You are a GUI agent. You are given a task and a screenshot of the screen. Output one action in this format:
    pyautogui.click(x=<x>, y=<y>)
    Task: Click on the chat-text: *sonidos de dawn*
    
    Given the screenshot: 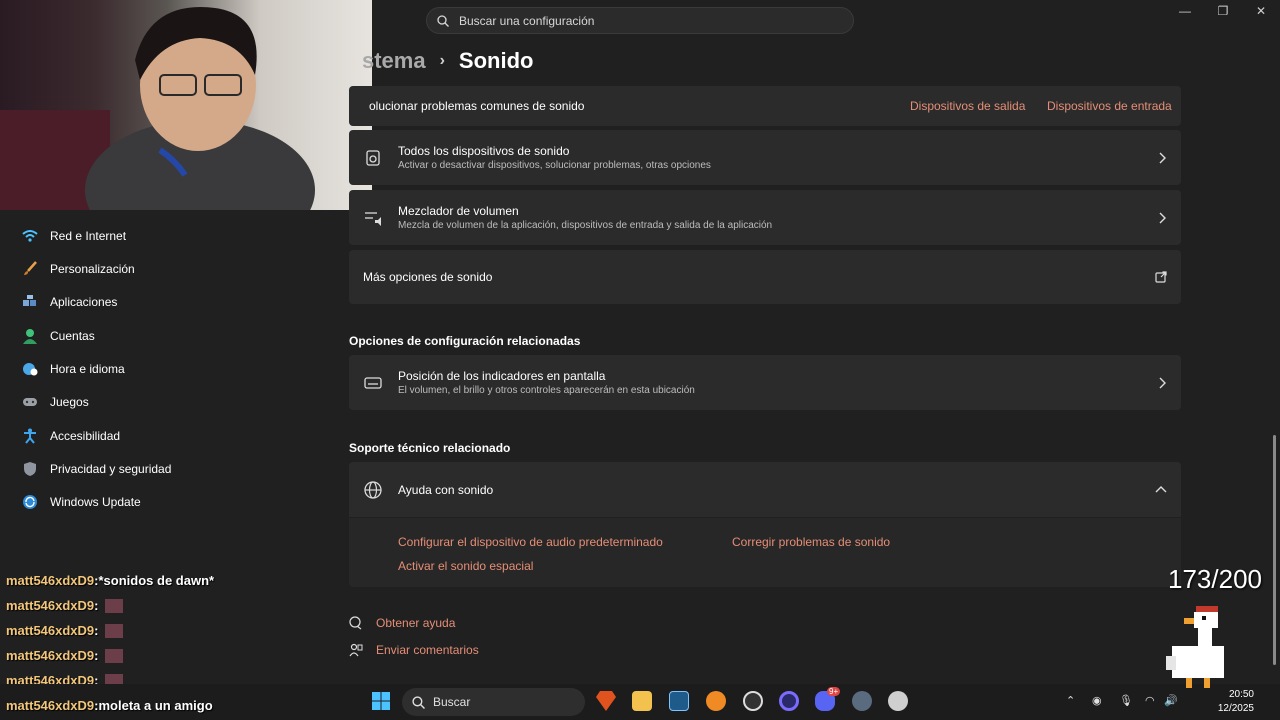 What is the action you would take?
    pyautogui.click(x=156, y=580)
    